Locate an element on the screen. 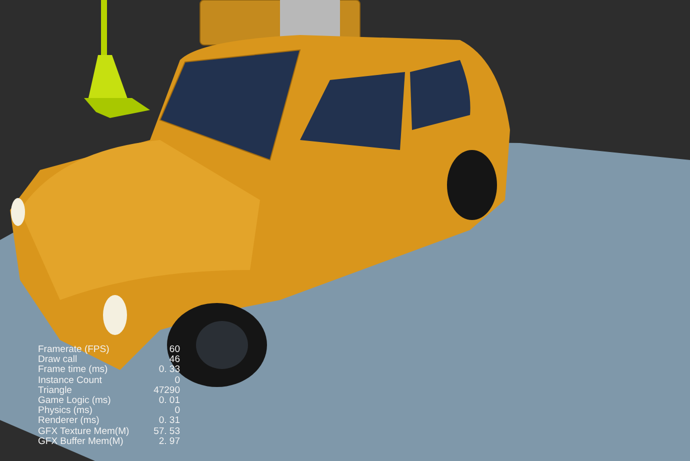 This screenshot has height=461, width=690. stat-label: Framerate (FPS) is located at coordinates (74, 350).